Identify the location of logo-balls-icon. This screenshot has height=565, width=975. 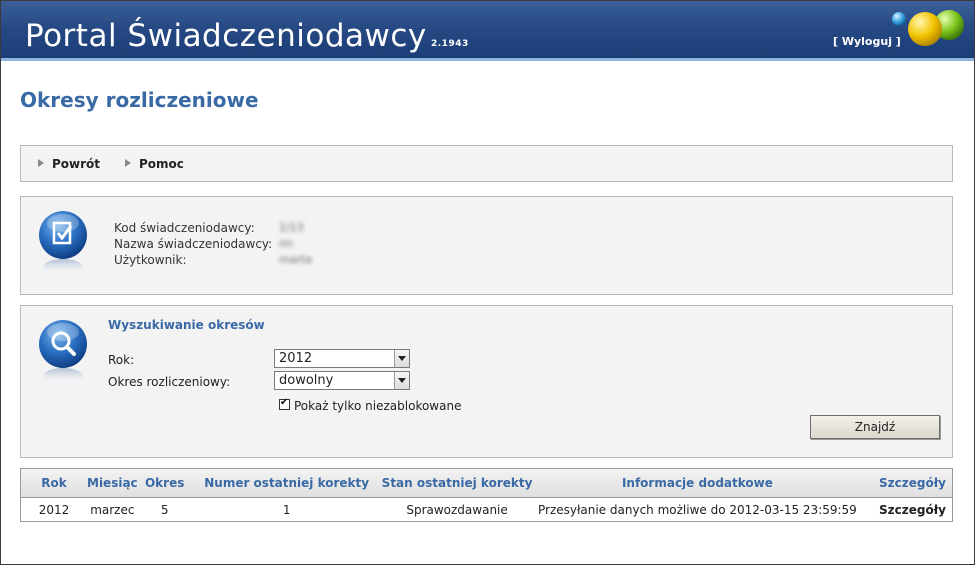
(928, 28).